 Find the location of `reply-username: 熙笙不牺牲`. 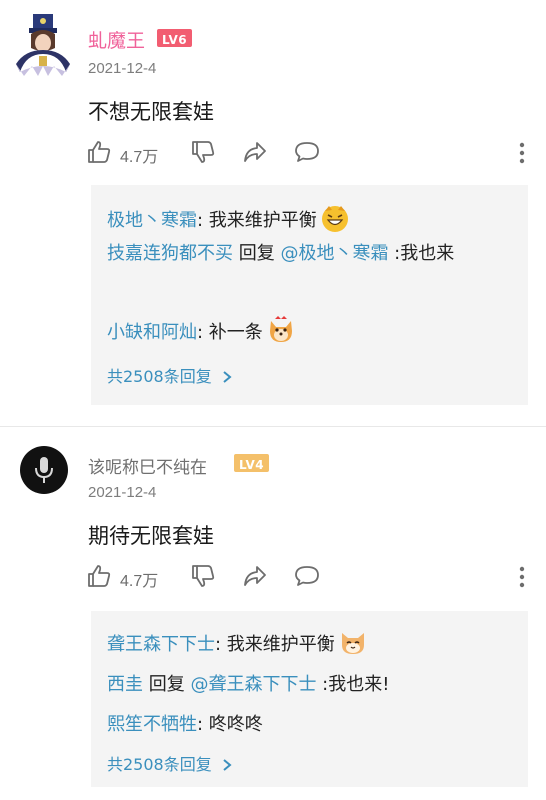

reply-username: 熙笙不牺牲 is located at coordinates (152, 724).